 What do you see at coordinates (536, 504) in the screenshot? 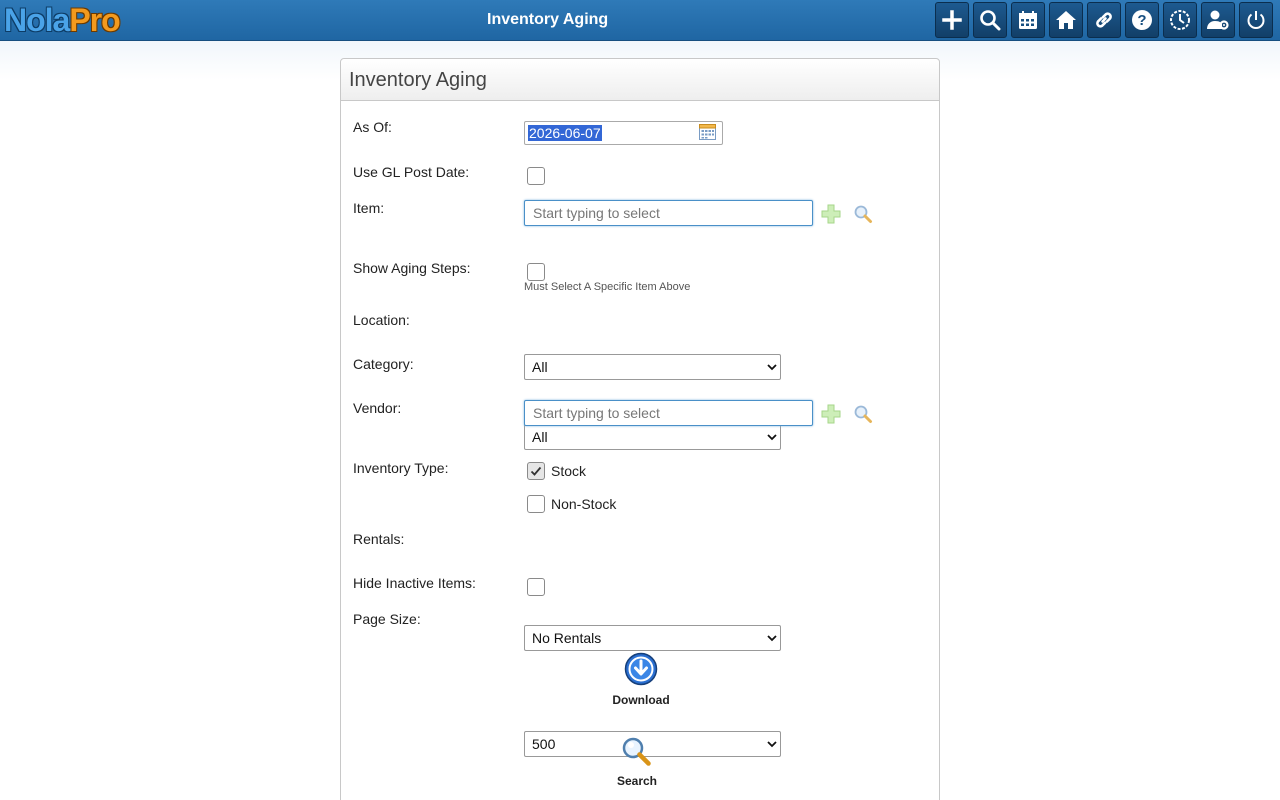
I see `non-stock-checkbox` at bounding box center [536, 504].